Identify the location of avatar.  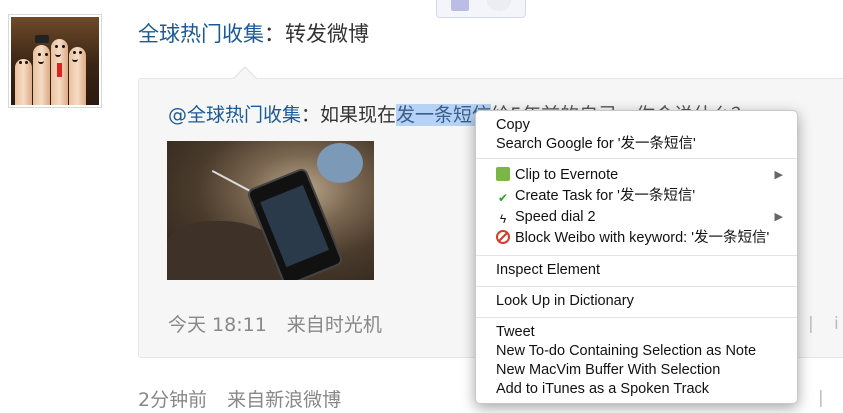
(55, 61).